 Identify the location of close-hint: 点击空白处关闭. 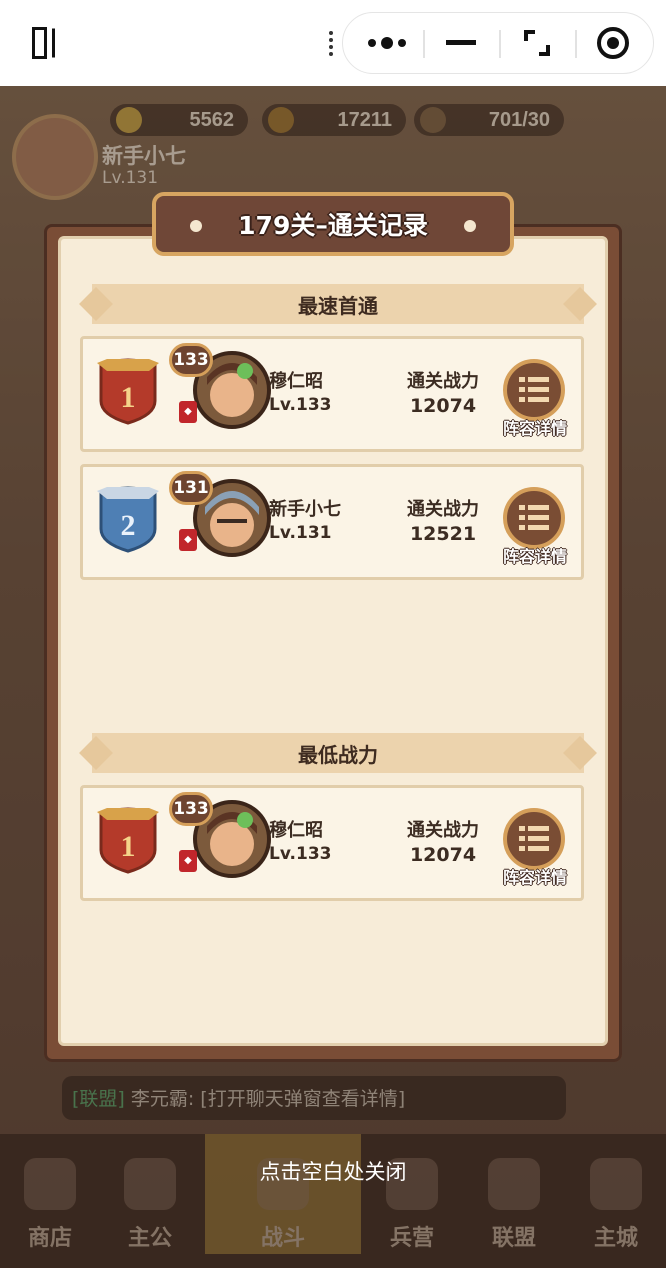
(333, 1171).